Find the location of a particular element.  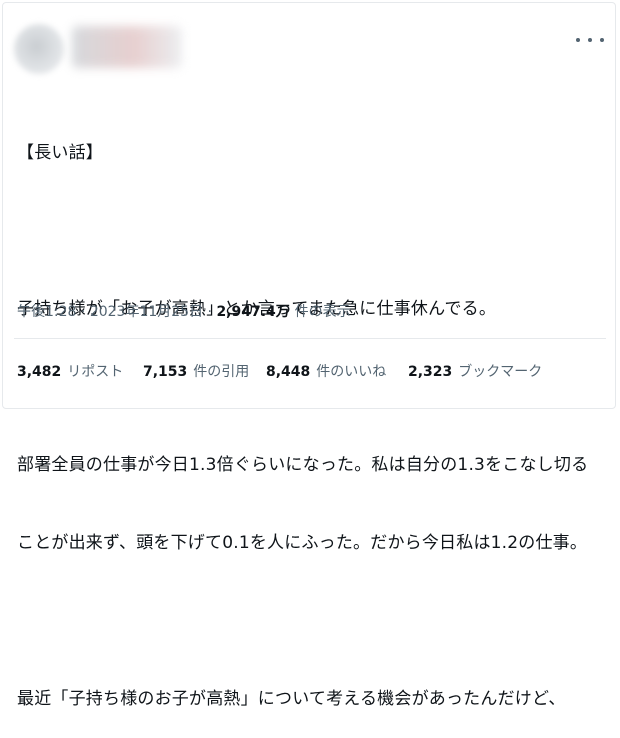

divider is located at coordinates (310, 338).